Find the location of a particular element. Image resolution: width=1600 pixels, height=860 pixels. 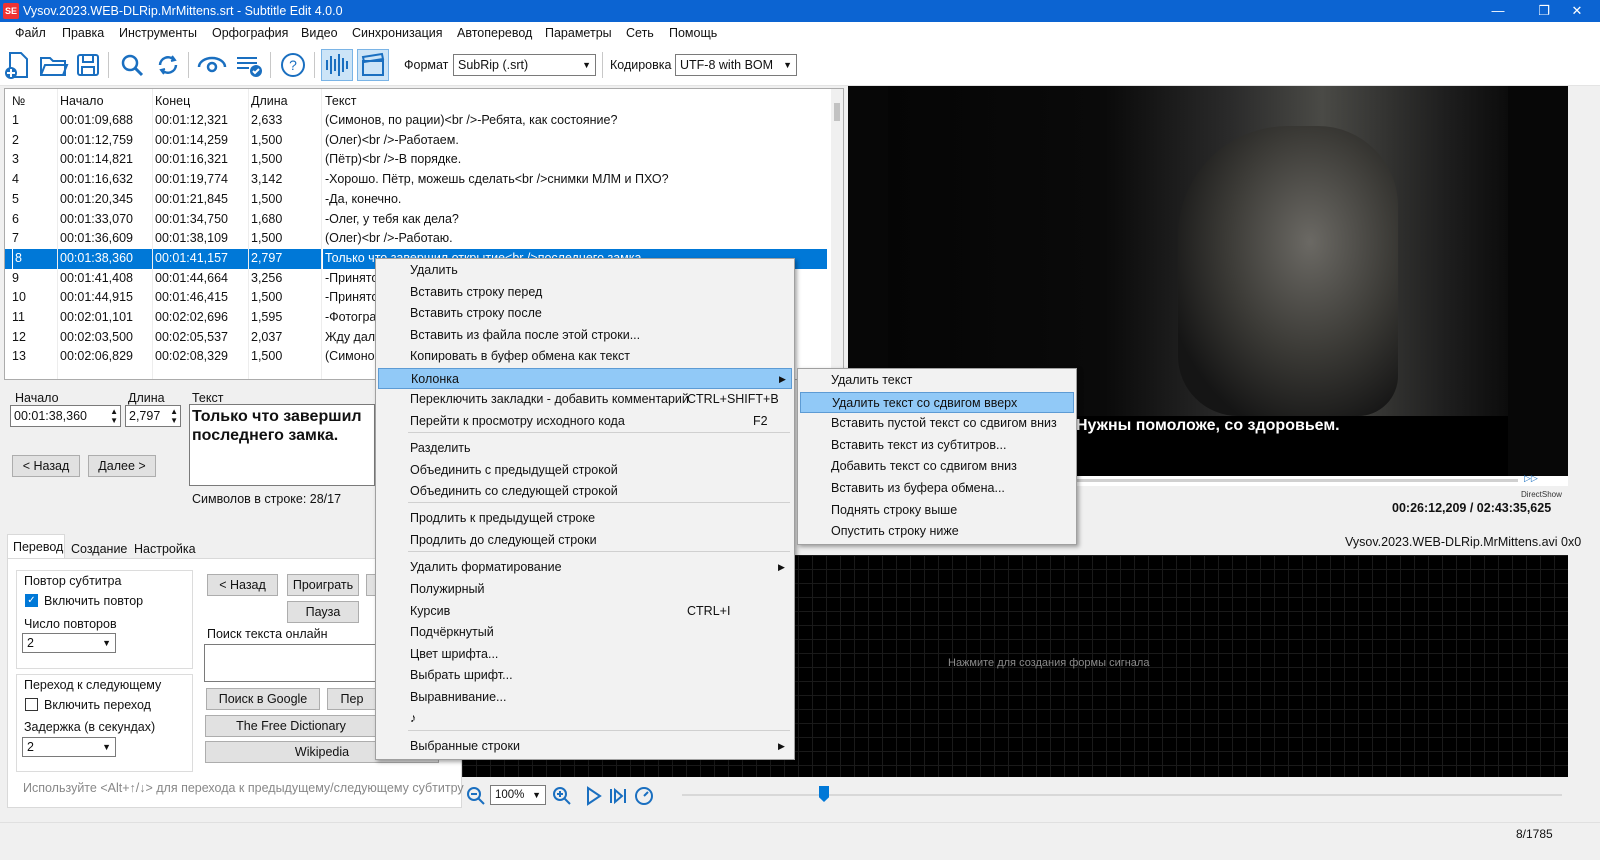

menu-item-label: Удалить is located at coordinates (434, 270).